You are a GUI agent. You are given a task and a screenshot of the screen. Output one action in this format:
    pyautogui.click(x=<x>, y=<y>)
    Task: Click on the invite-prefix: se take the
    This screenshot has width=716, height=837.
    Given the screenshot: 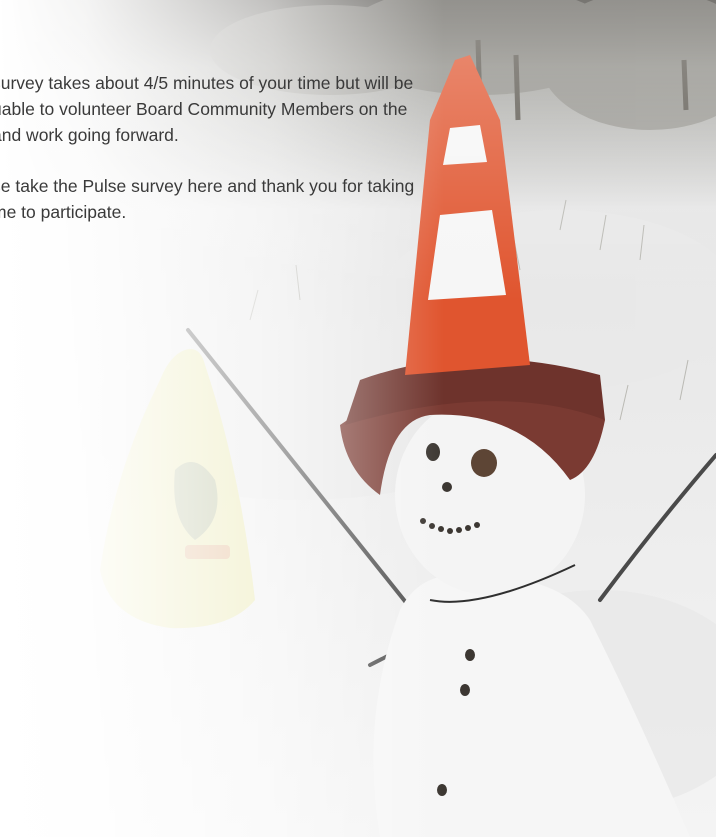 What is the action you would take?
    pyautogui.click(x=41, y=186)
    